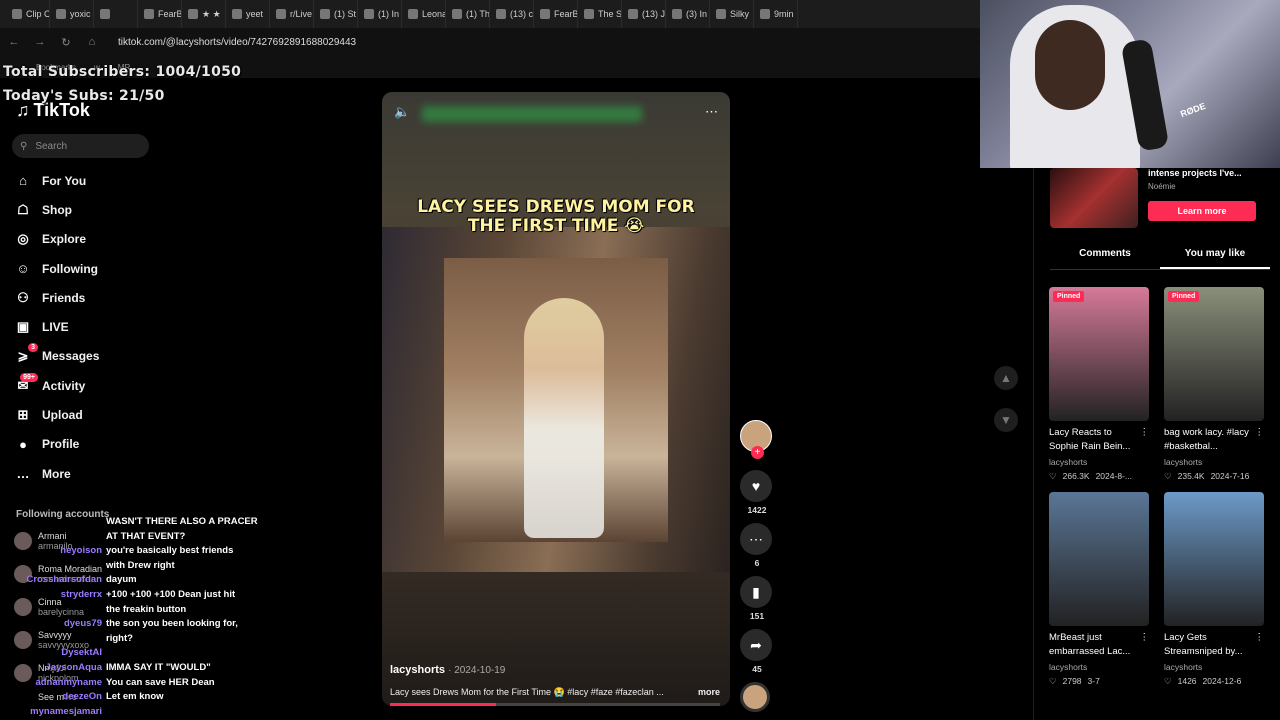 The height and width of the screenshot is (720, 1280). What do you see at coordinates (80, 146) in the screenshot?
I see `search-input: ⚲ Search` at bounding box center [80, 146].